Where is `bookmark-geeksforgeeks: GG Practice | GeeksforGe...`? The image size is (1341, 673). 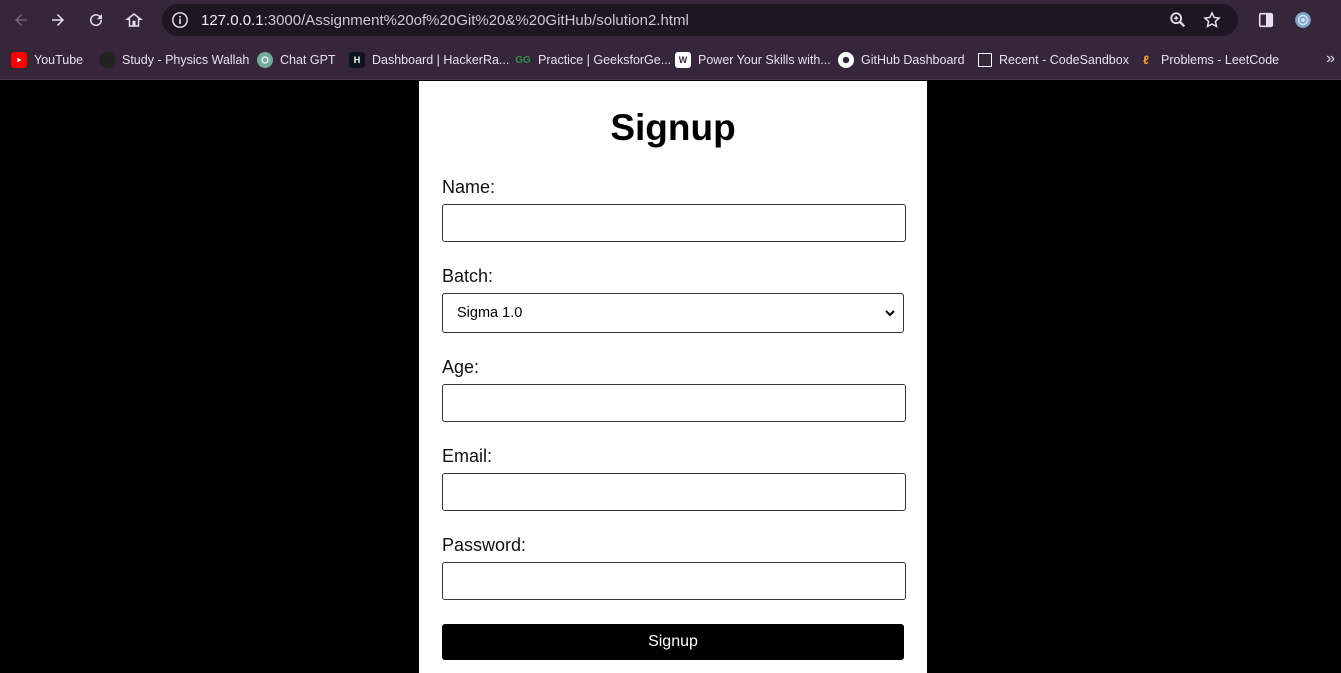
bookmark-geeksforgeeks: GG Practice | GeeksforGe... is located at coordinates (593, 60).